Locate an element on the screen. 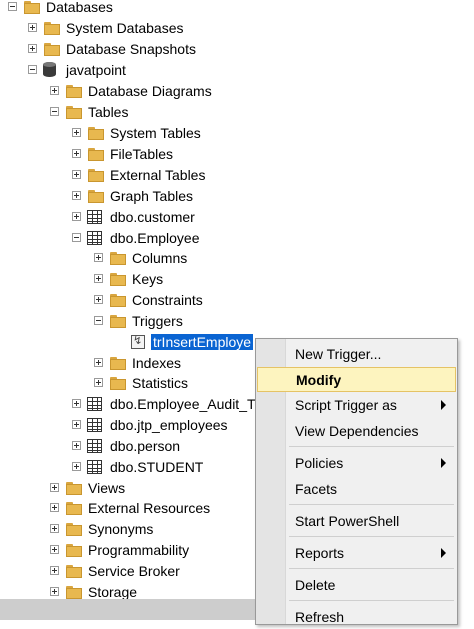  menu-item-view-dependencies: View Dependencies is located at coordinates (356, 430).